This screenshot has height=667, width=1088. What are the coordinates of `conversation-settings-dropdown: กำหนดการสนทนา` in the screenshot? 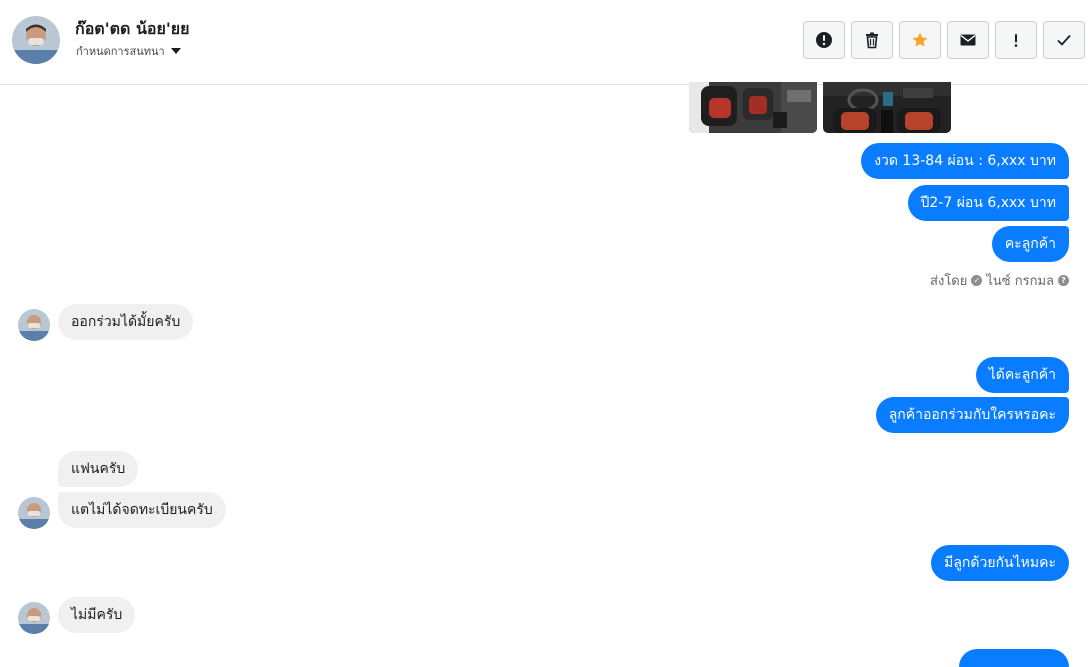 It's located at (128, 51).